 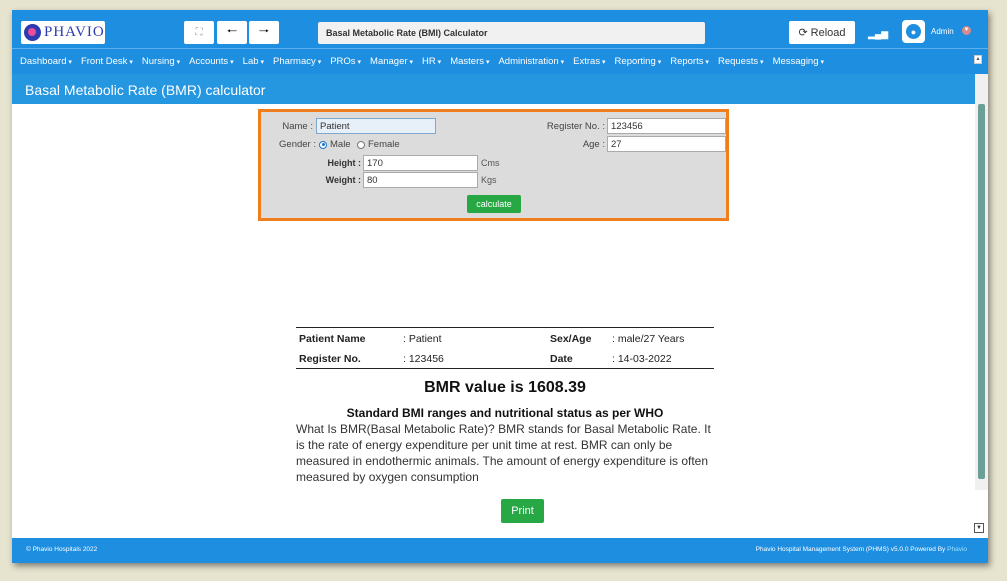 I want to click on chevron-down-icon: ▼, so click(x=966, y=30).